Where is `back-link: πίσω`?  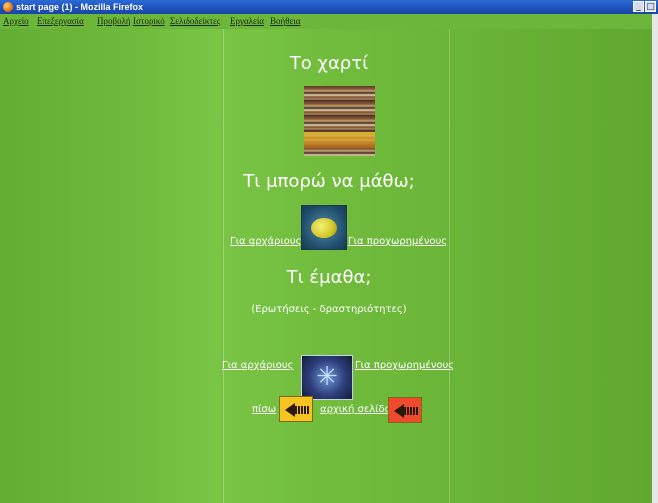 back-link: πίσω is located at coordinates (264, 409).